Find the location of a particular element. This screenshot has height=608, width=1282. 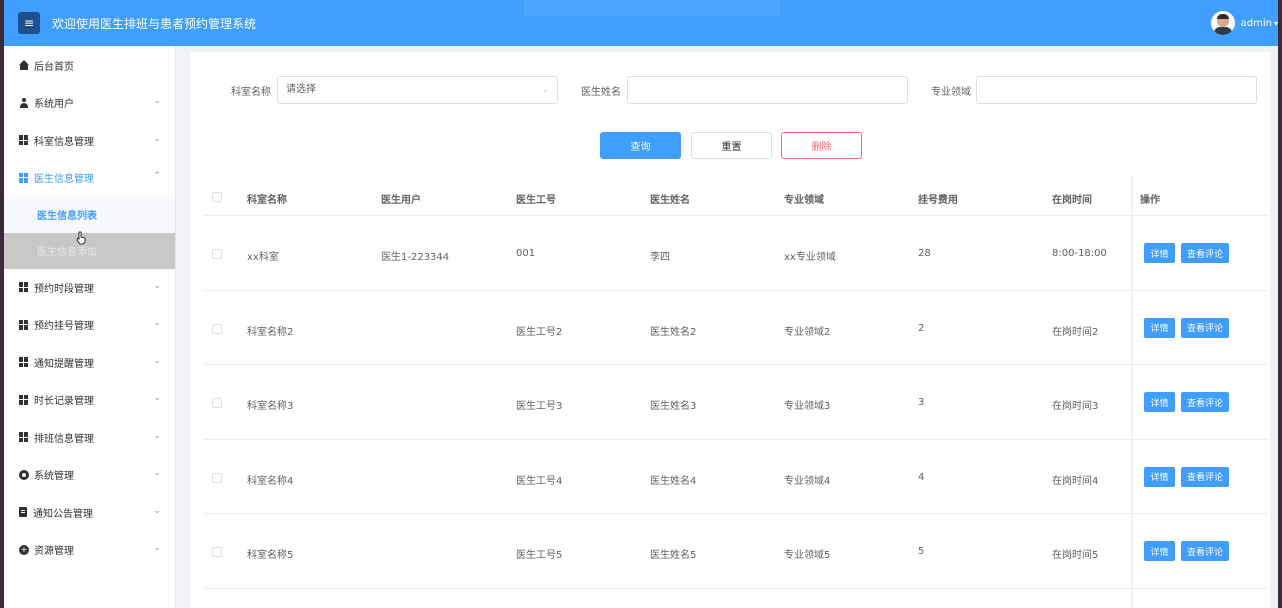

field-input is located at coordinates (1116, 90).